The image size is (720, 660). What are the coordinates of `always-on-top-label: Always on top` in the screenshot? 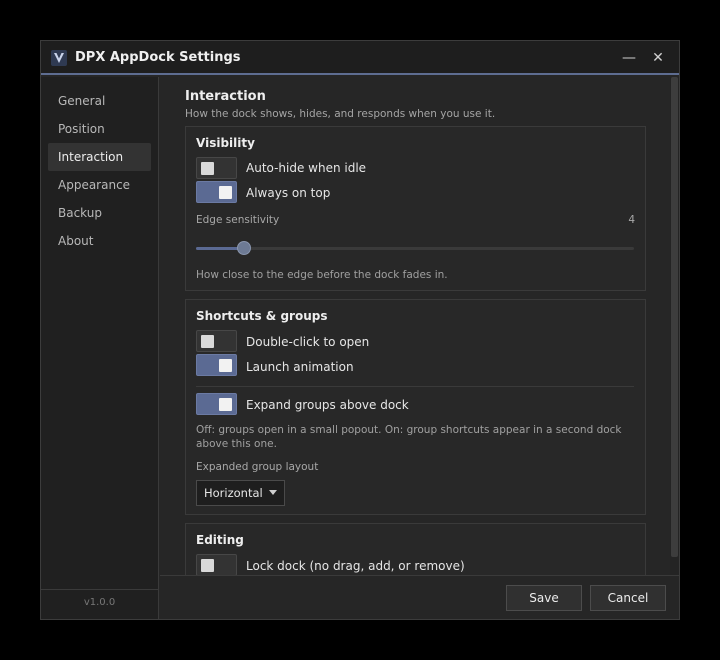 It's located at (288, 193).